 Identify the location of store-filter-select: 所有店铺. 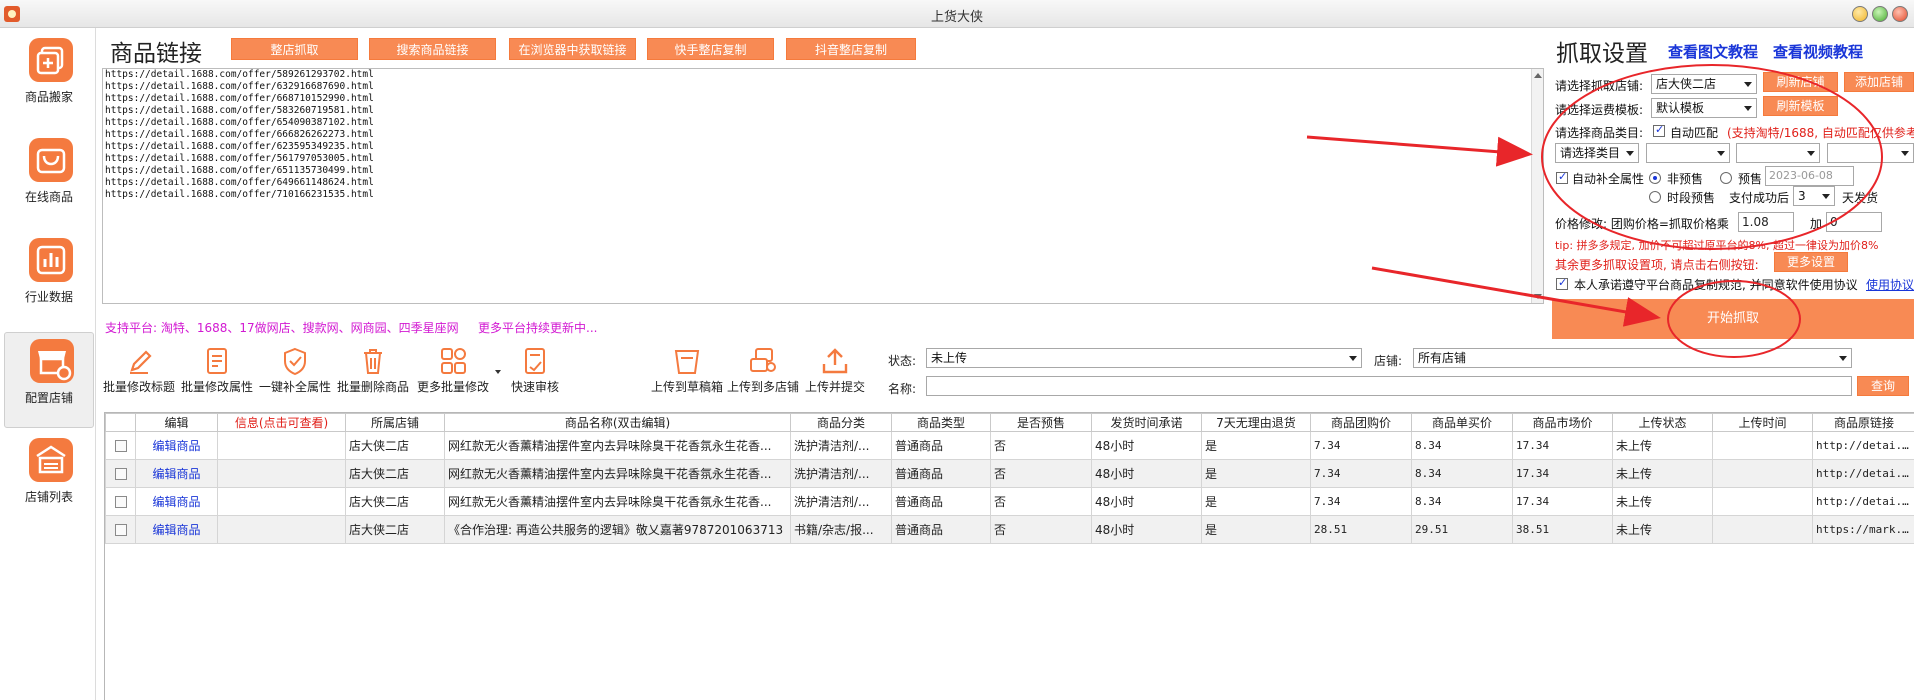
(1632, 358).